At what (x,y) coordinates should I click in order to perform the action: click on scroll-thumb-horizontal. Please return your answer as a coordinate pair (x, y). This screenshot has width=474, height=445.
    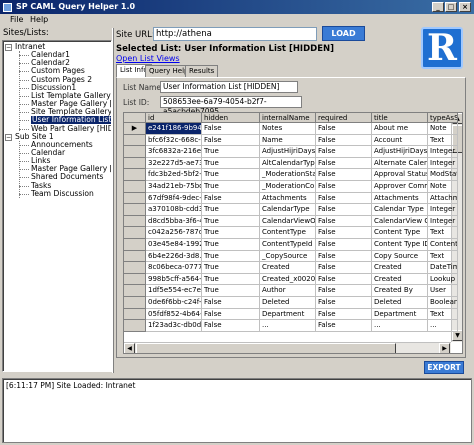
    Looking at the image, I should click on (266, 348).